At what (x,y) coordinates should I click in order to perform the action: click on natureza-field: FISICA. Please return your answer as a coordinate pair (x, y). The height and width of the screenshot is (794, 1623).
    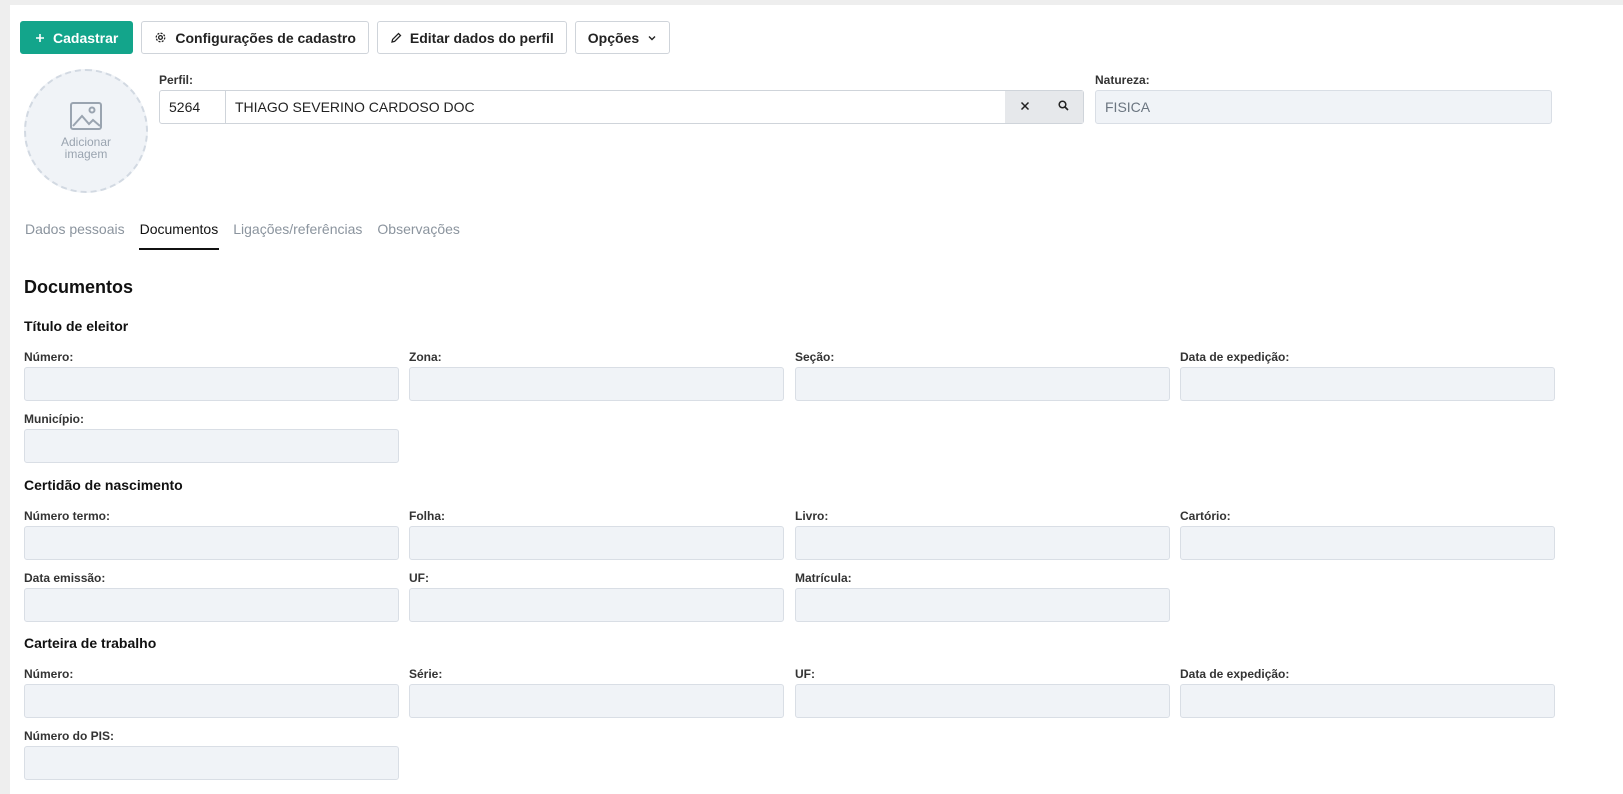
    Looking at the image, I should click on (1323, 107).